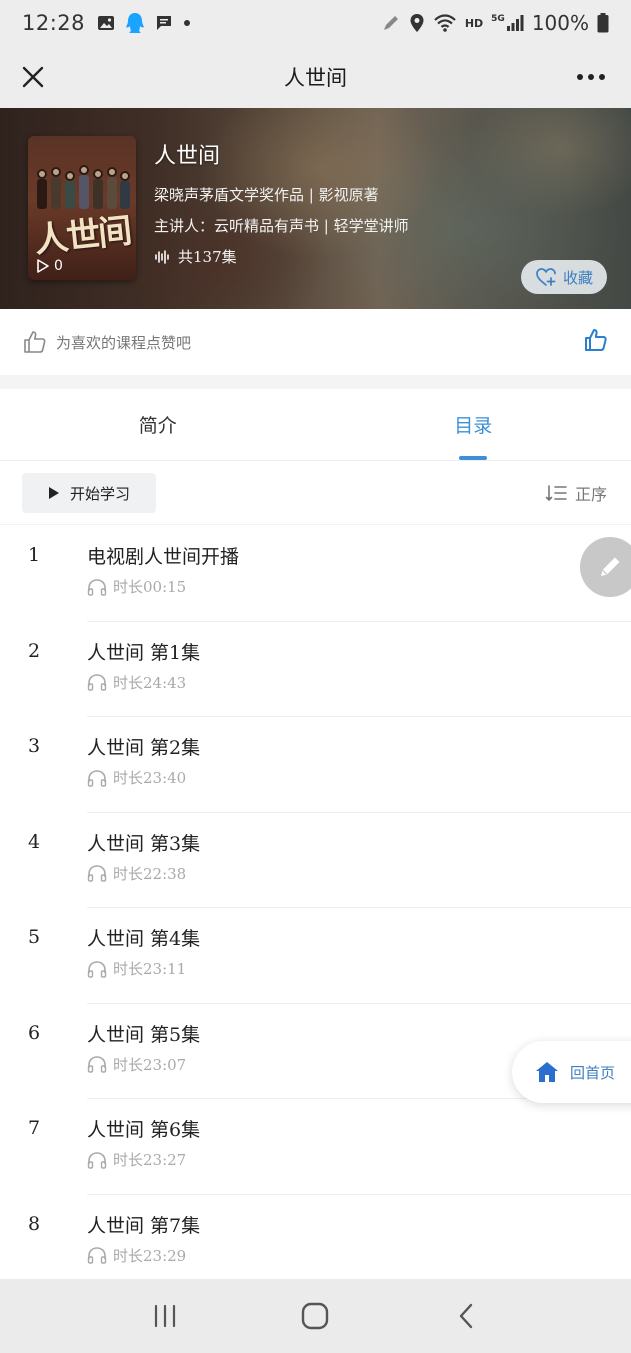 This screenshot has width=631, height=1353. Describe the element at coordinates (162, 256) in the screenshot. I see `audio-wave-icon` at that location.